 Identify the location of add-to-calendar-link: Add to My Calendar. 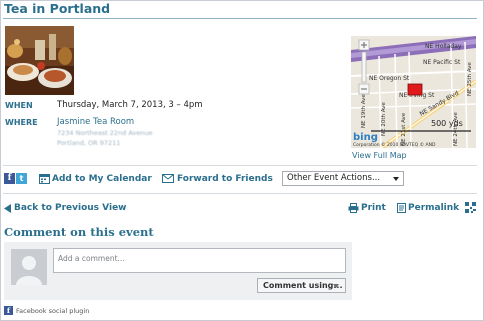
(102, 179).